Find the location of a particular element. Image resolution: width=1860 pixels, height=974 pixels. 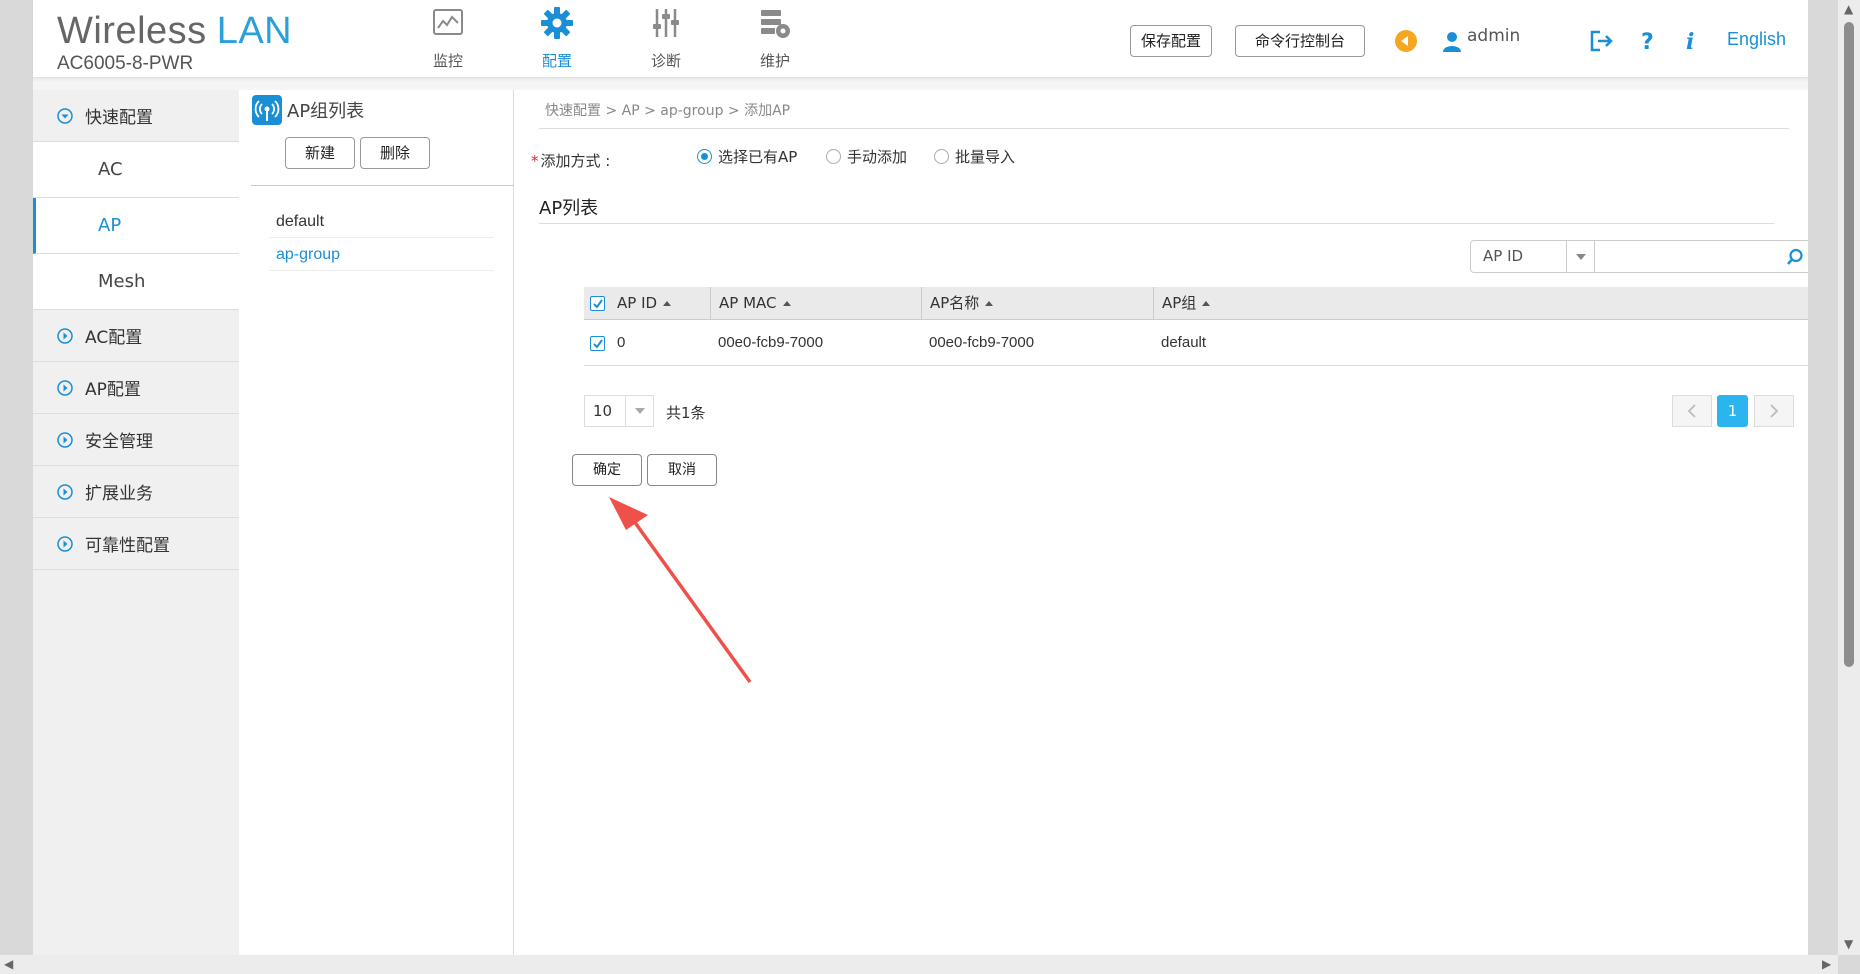

user-icon is located at coordinates (1452, 42).